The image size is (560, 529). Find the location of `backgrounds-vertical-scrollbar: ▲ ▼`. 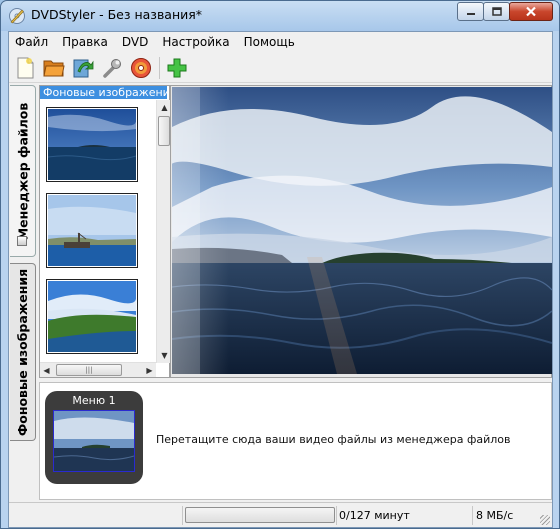

backgrounds-vertical-scrollbar: ▲ ▼ is located at coordinates (163, 231).